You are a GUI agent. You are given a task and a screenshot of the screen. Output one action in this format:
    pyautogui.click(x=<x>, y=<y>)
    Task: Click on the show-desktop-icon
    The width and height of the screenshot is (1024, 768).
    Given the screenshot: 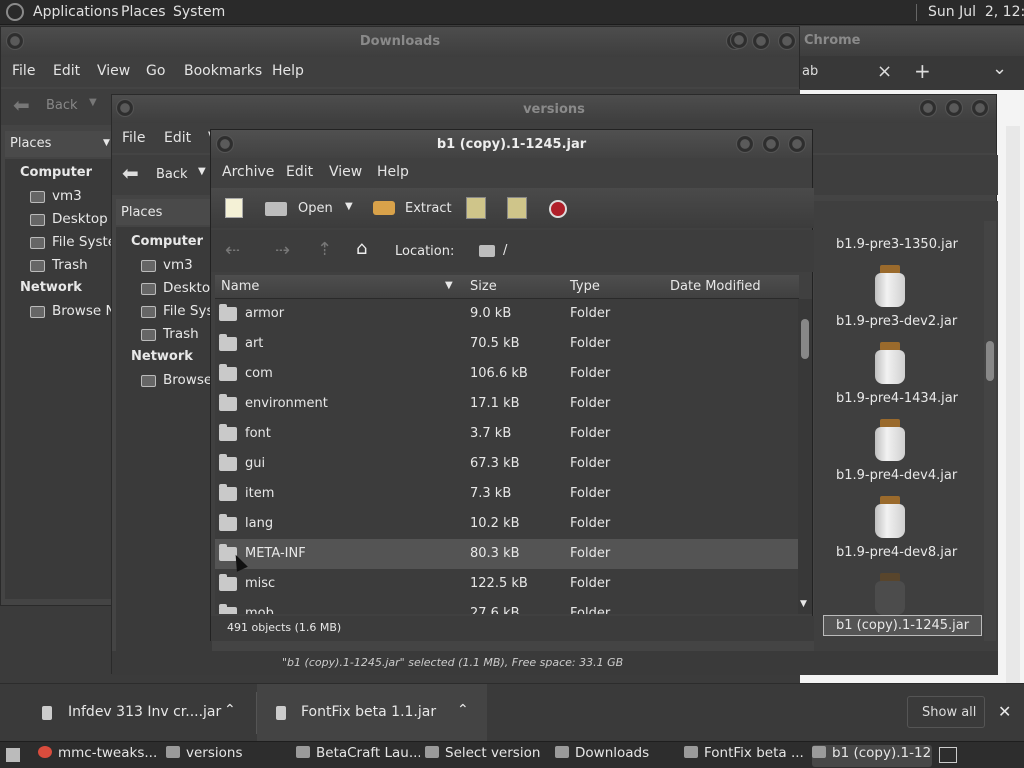 What is the action you would take?
    pyautogui.click(x=13, y=755)
    